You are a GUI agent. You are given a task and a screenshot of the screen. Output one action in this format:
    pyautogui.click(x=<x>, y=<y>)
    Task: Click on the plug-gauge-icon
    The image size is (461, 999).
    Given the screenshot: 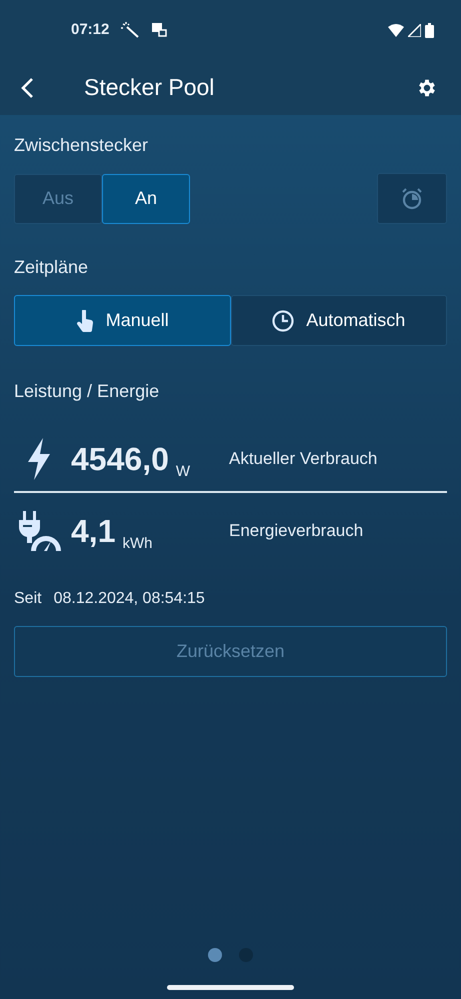 What is the action you would take?
    pyautogui.click(x=39, y=531)
    